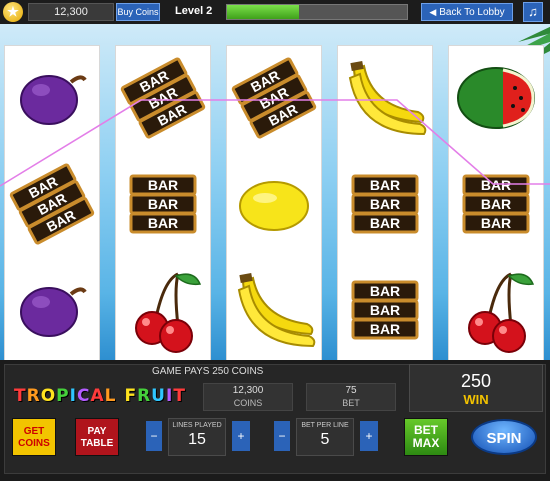 The height and width of the screenshot is (481, 550). Describe the element at coordinates (197, 425) in the screenshot. I see `lines-played-label: LINES PLAYED` at that location.